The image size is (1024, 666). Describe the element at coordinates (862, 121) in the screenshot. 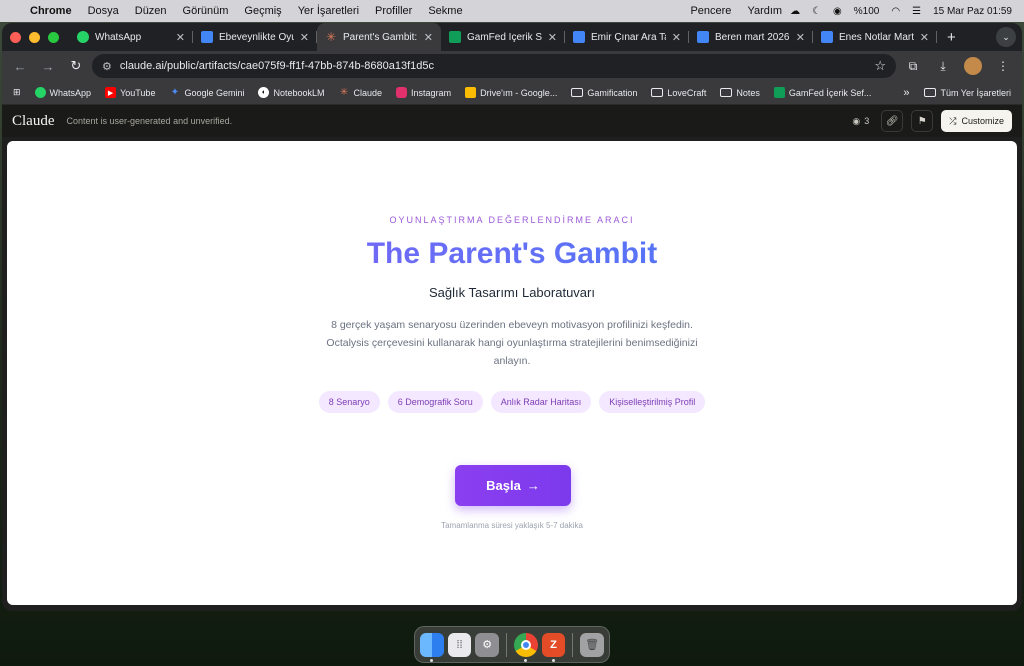

I see `view-count: ◉ 3` at that location.